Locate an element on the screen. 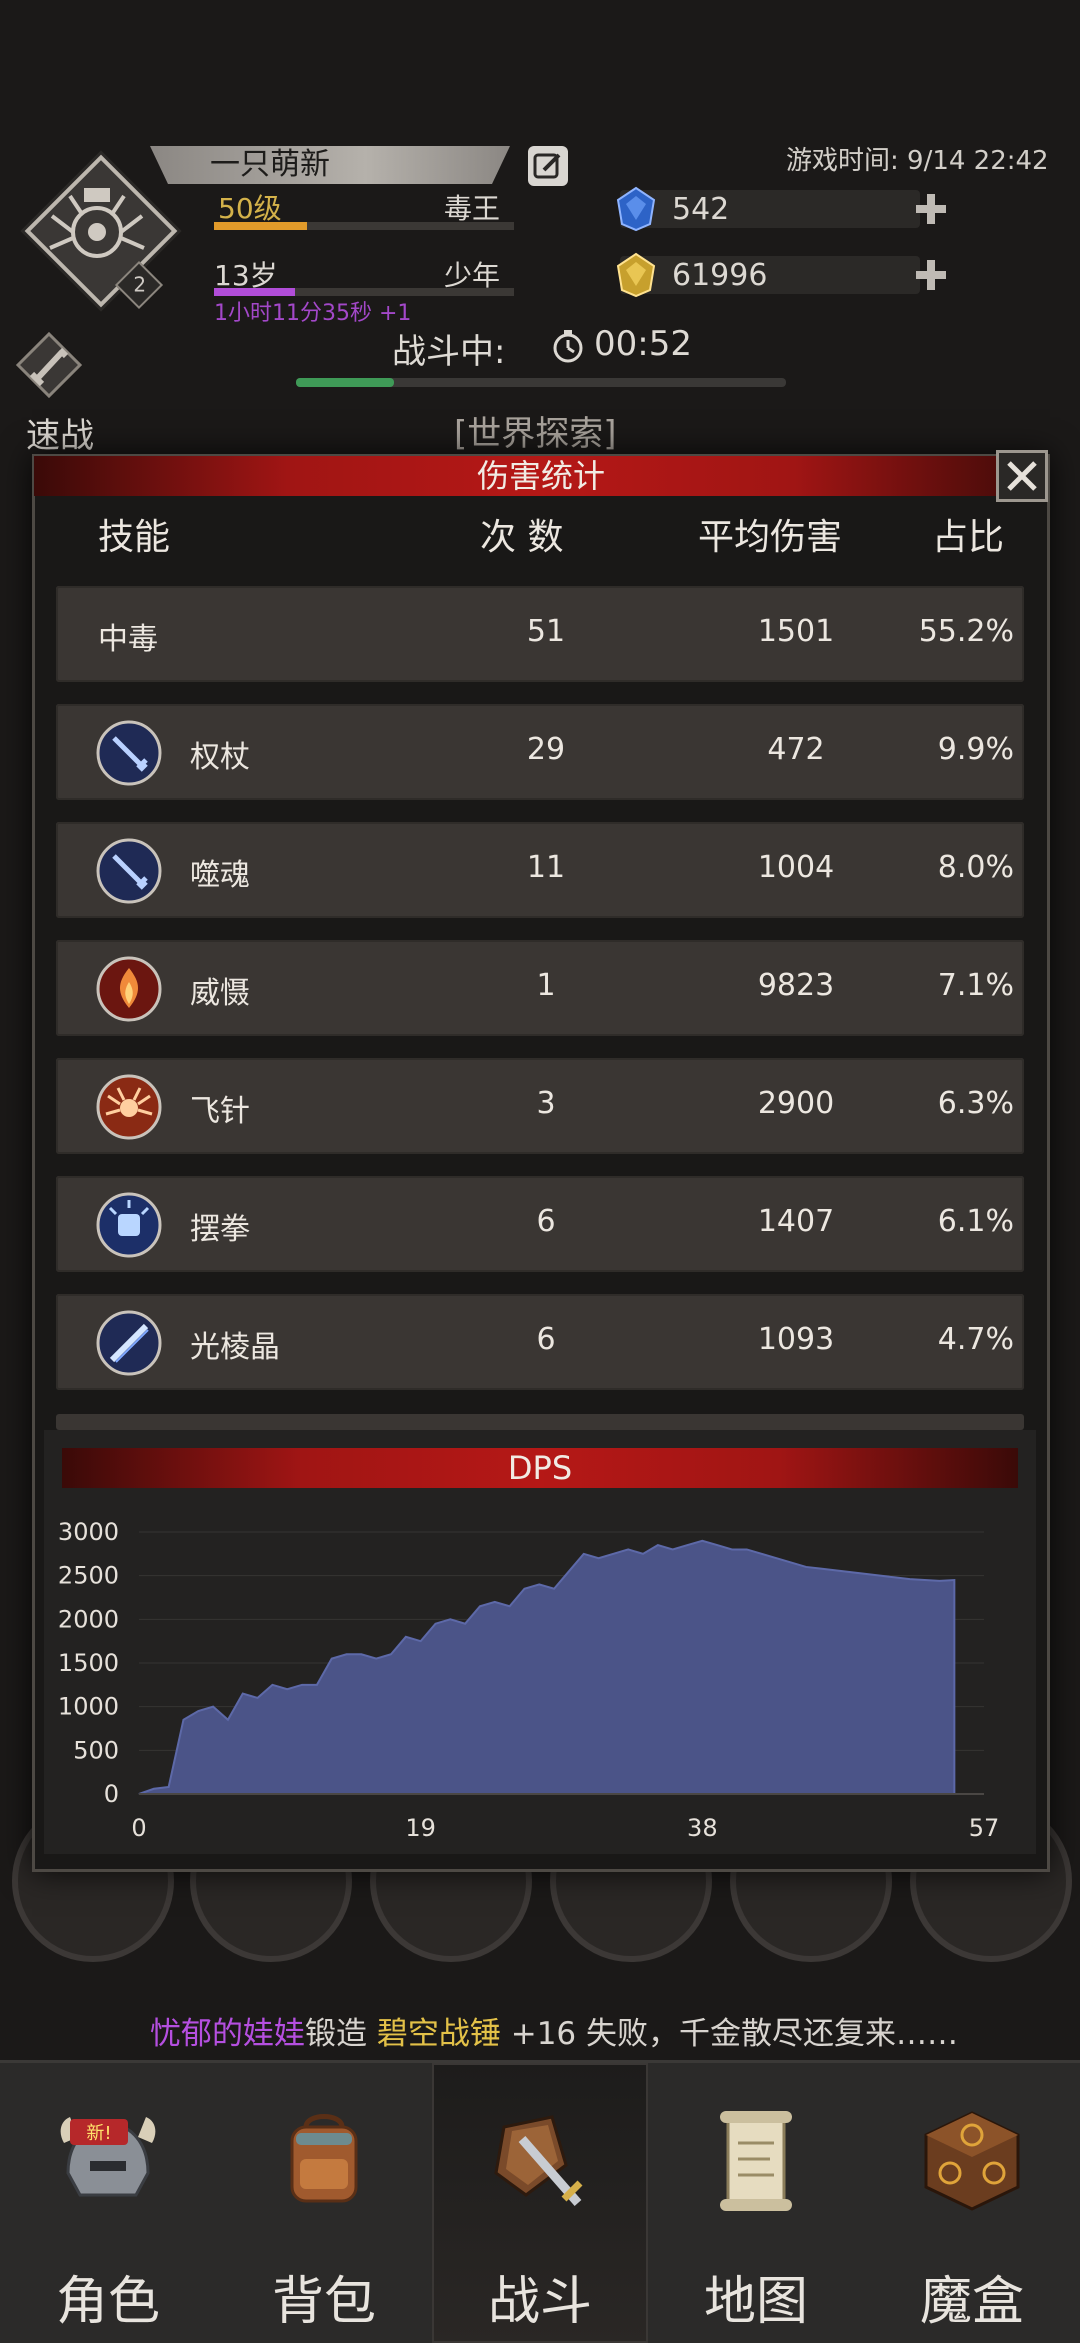  bottom-nav: 新! 角色 背包 战斗 地图 魔盒 is located at coordinates (540, 2201).